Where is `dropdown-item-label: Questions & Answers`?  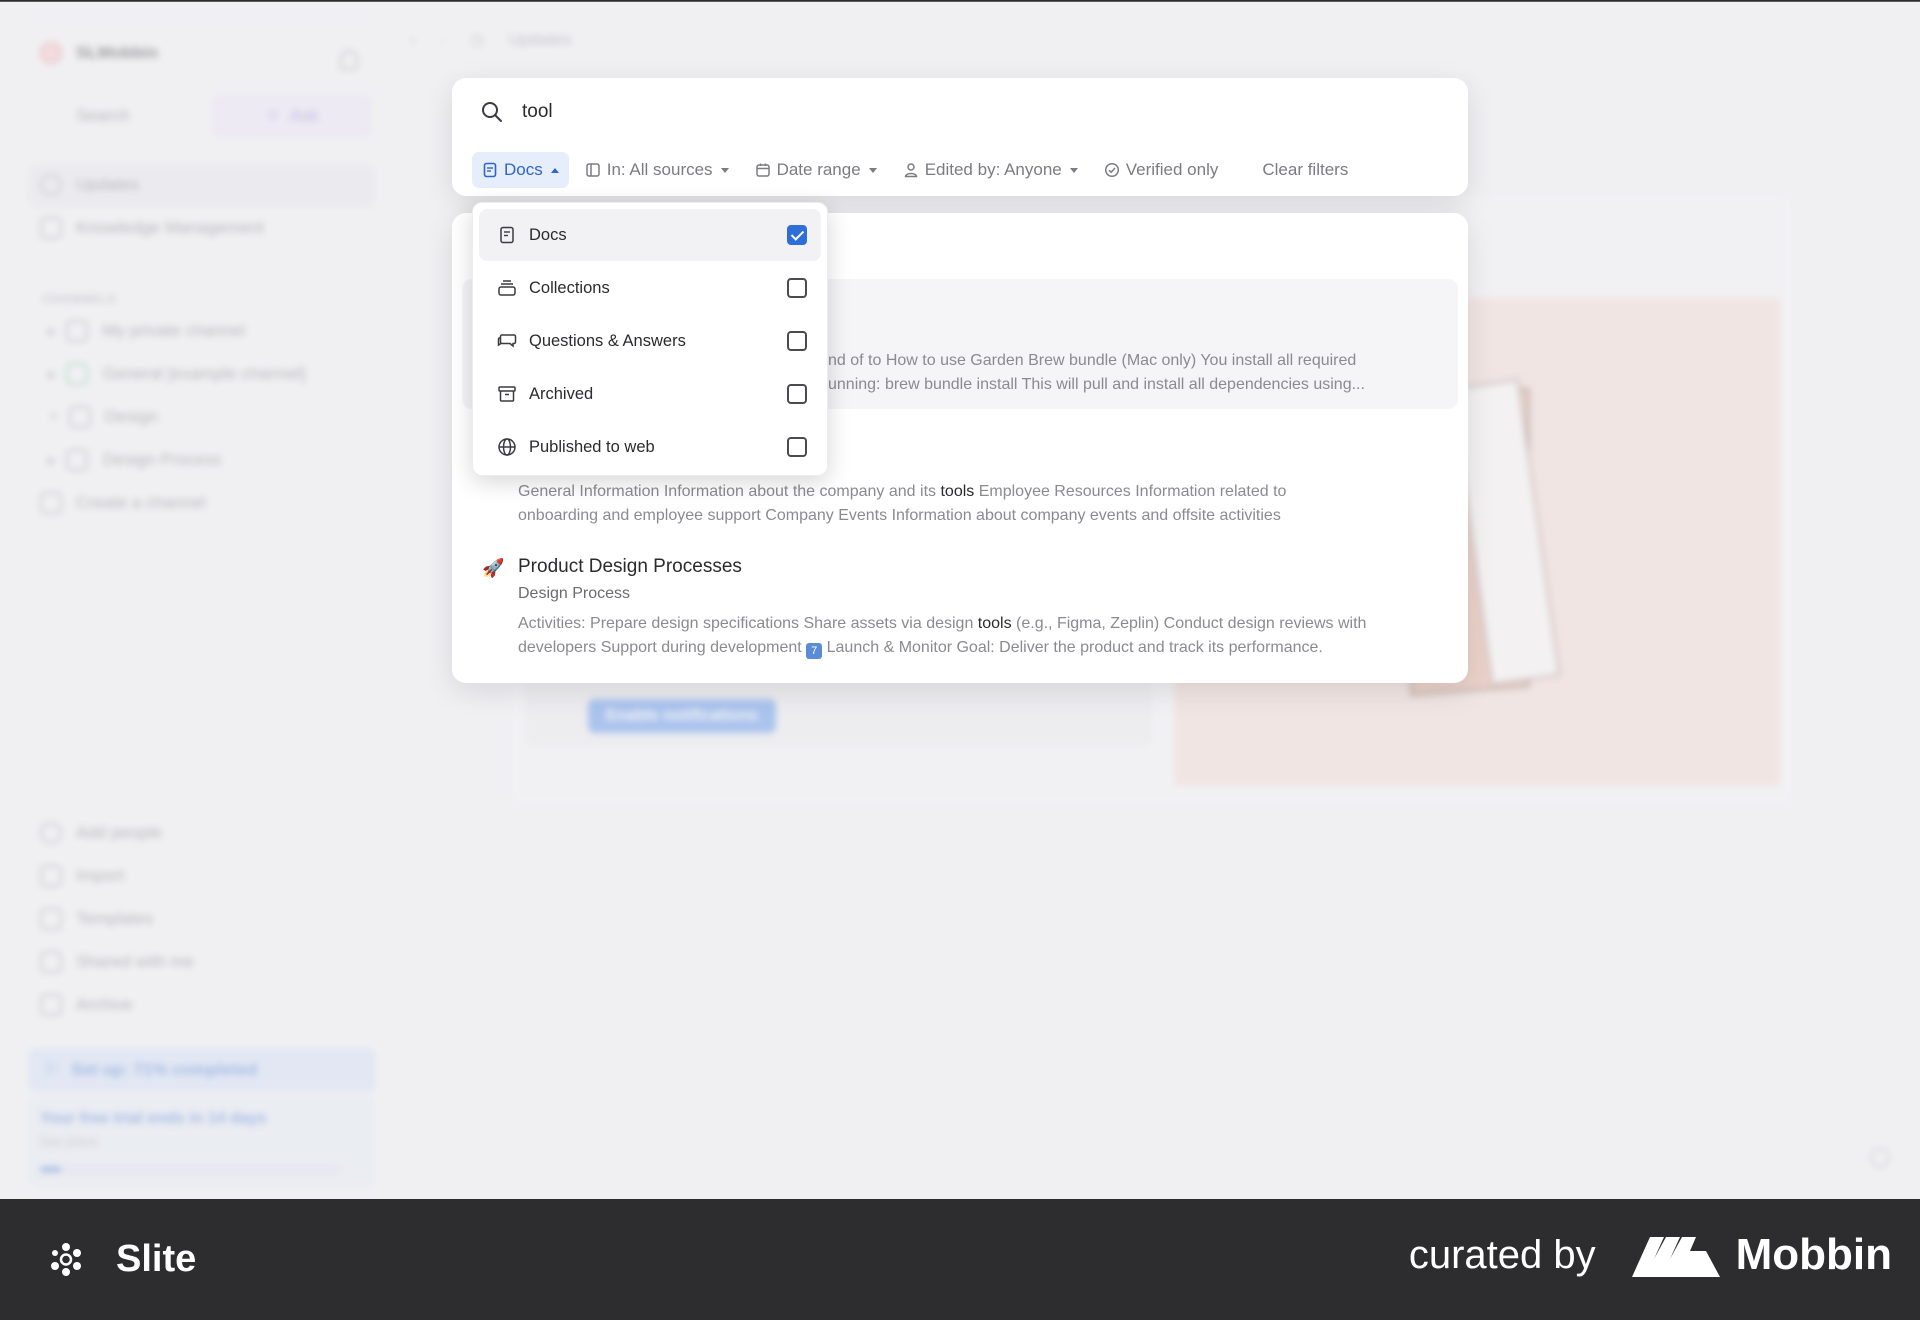
dropdown-item-label: Questions & Answers is located at coordinates (607, 340).